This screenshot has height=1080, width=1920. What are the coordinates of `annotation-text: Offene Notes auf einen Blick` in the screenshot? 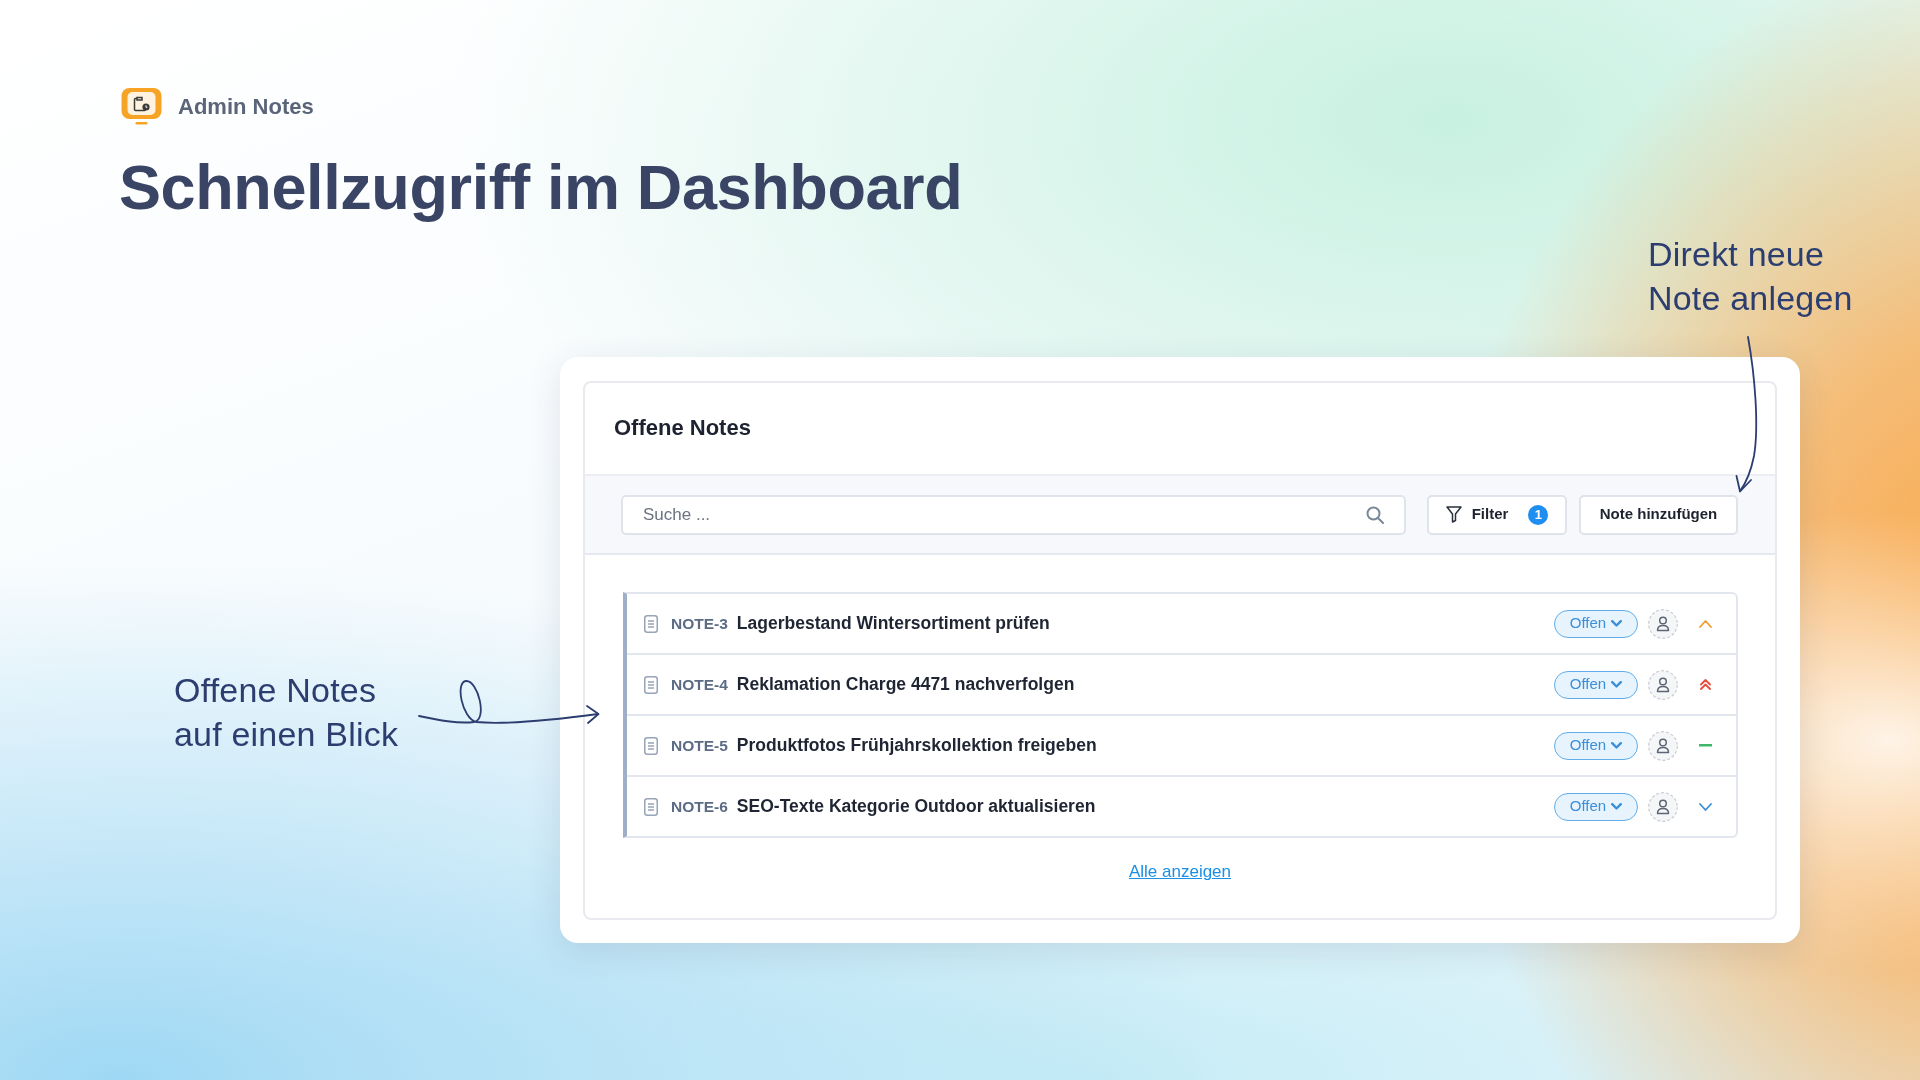 It's located at (286, 712).